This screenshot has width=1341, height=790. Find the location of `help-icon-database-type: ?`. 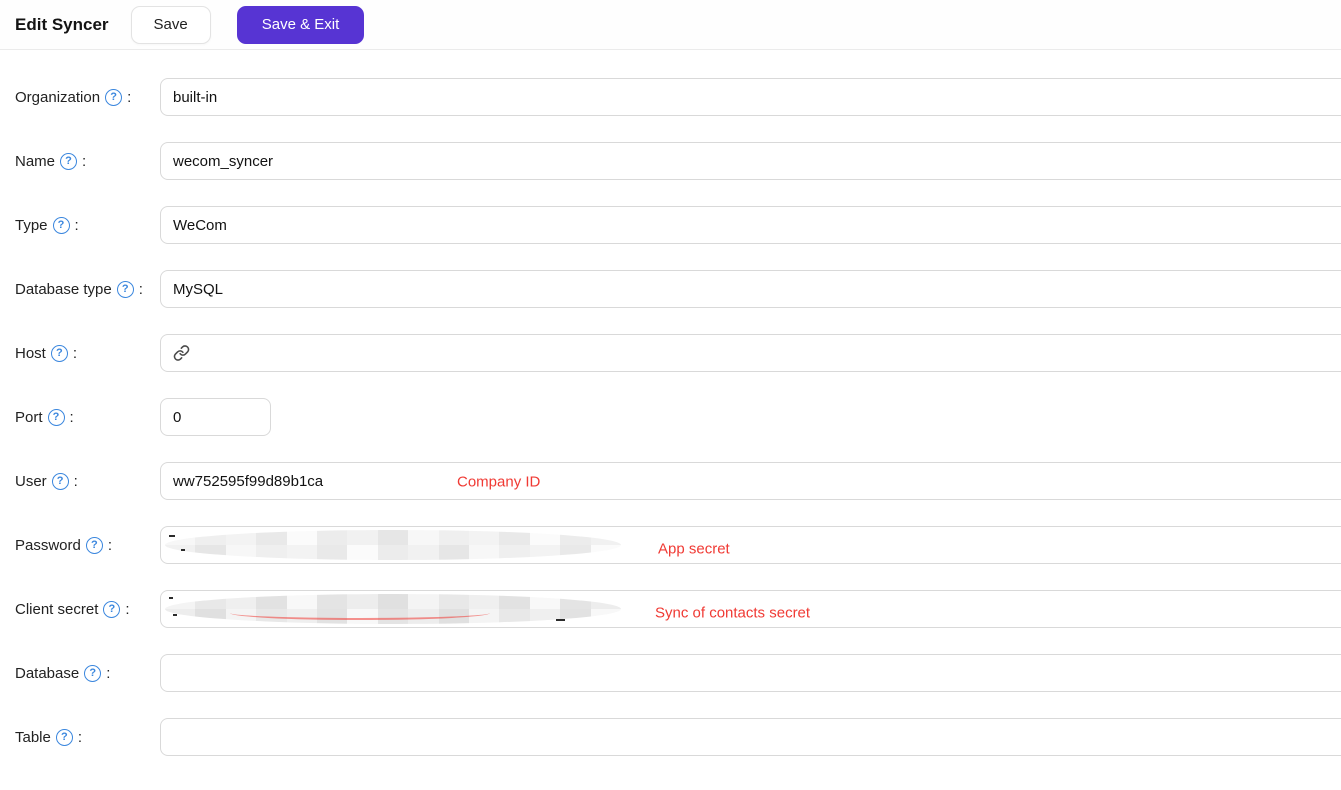

help-icon-database-type: ? is located at coordinates (125, 289).